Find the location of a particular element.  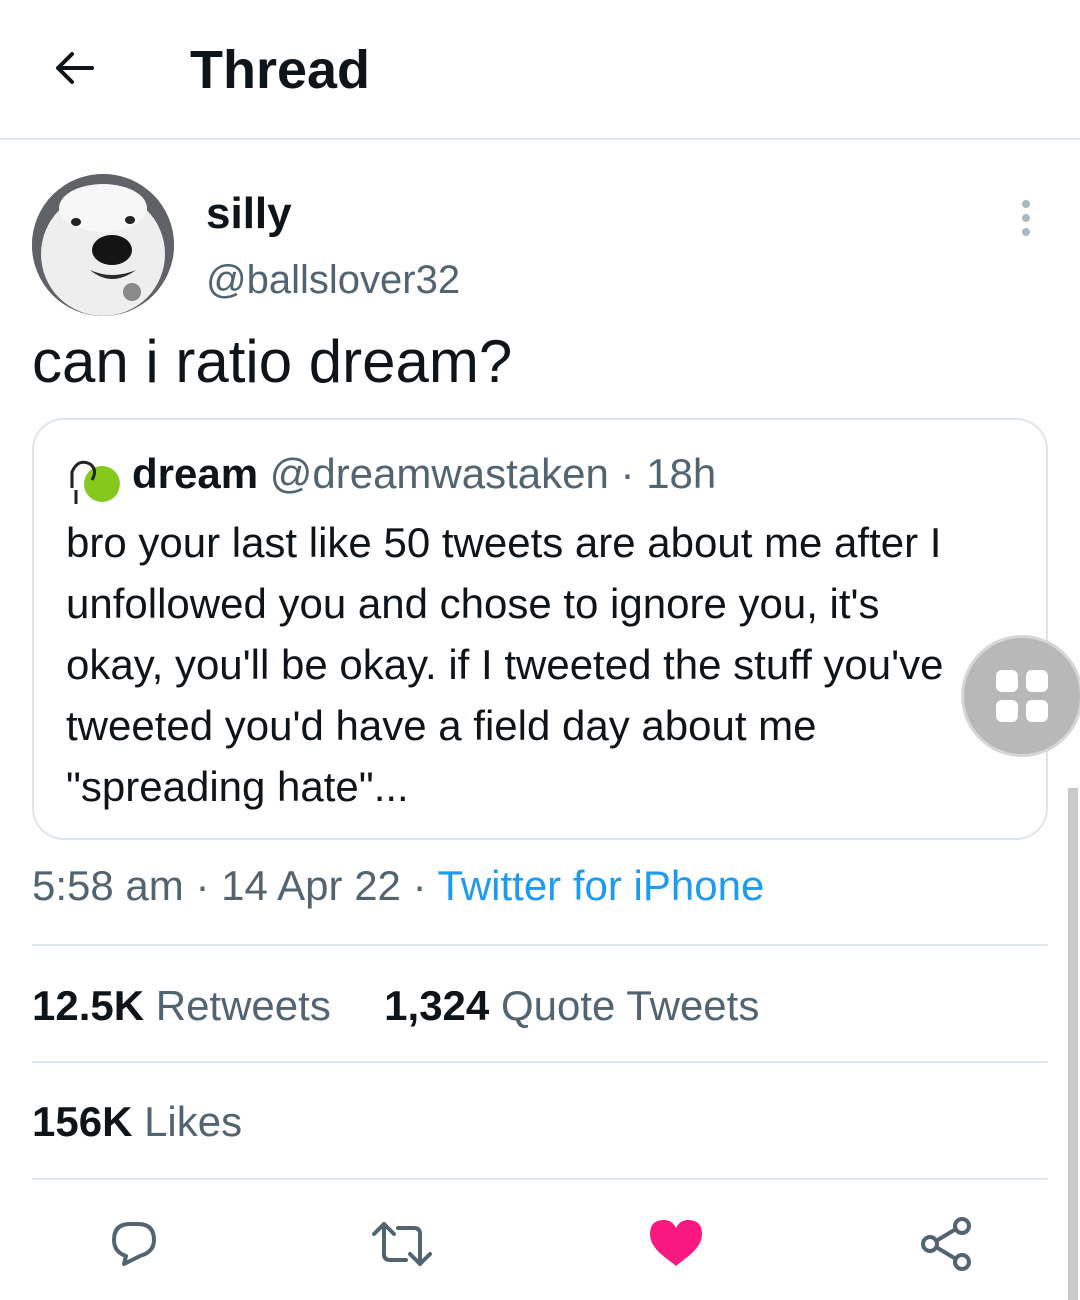

tweet-source-link: Twitter for iPhone is located at coordinates (600, 885).